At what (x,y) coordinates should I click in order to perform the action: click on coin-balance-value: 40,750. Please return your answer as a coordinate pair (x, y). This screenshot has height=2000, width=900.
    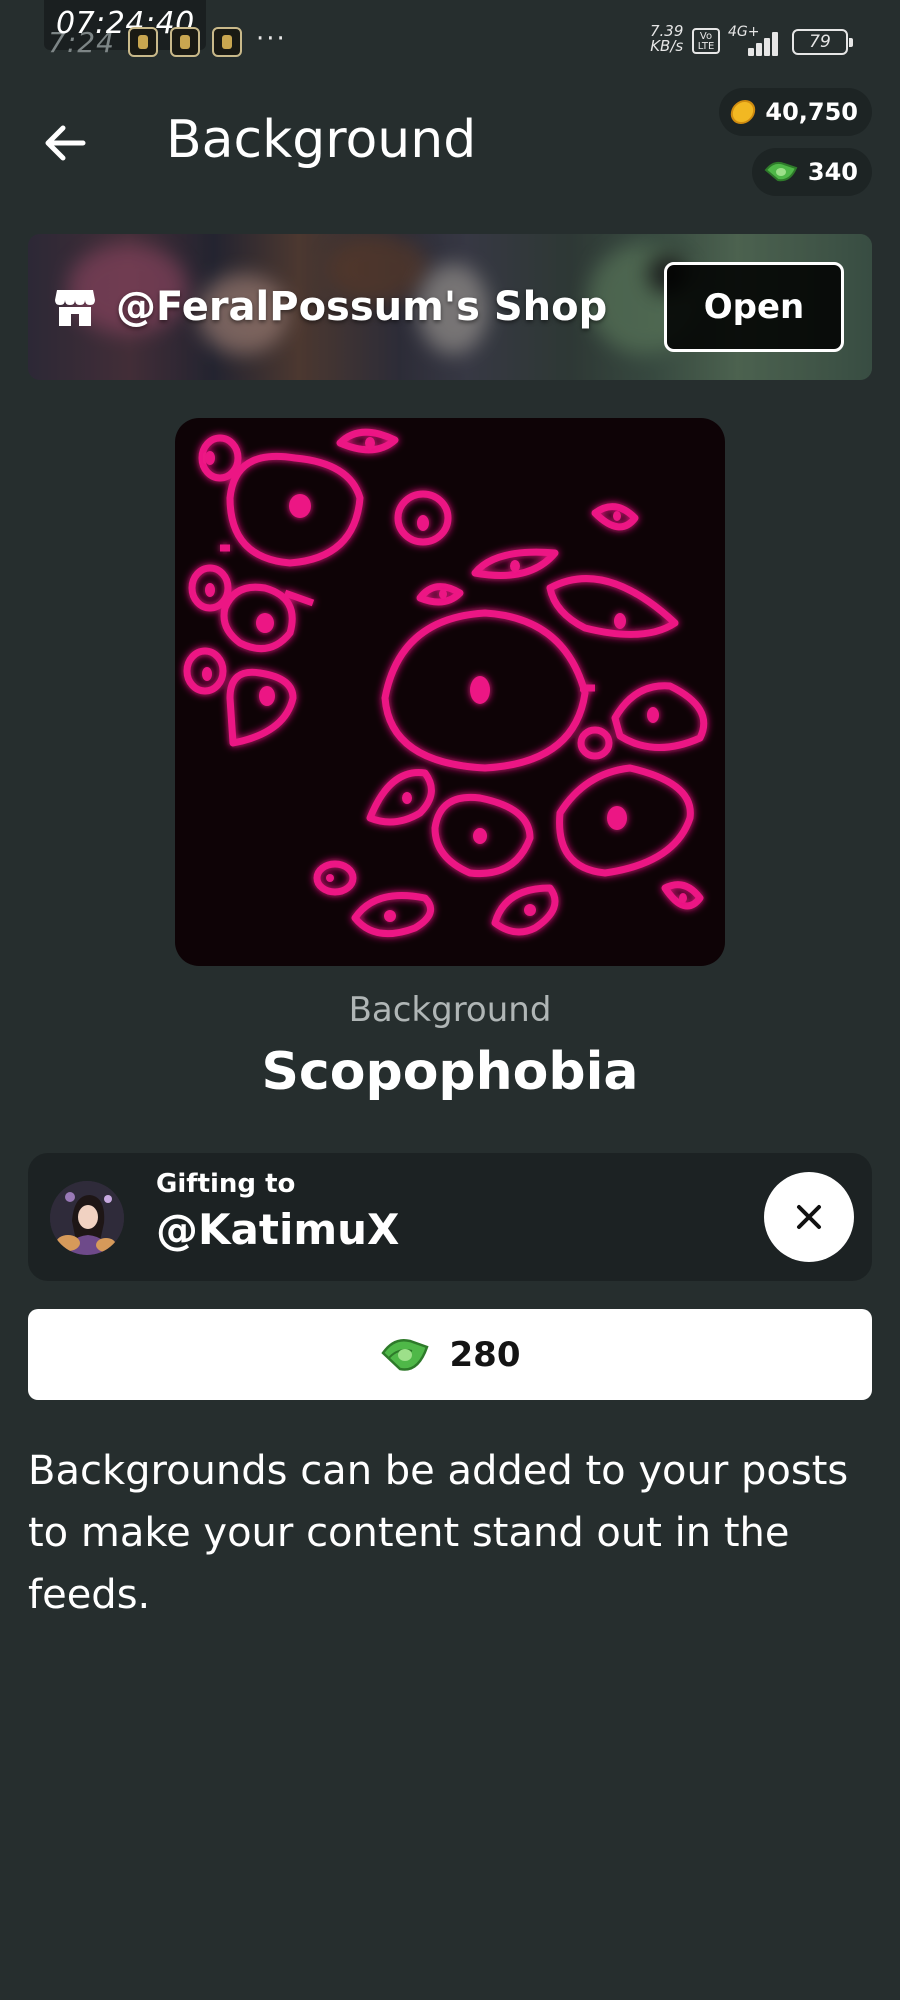
    Looking at the image, I should click on (811, 112).